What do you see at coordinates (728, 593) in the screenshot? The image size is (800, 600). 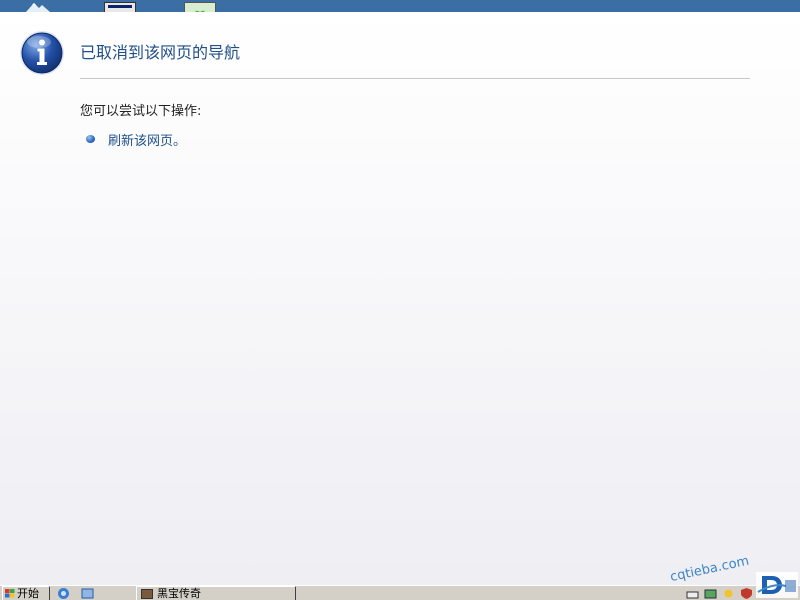 I see `sun-tray-icon` at bounding box center [728, 593].